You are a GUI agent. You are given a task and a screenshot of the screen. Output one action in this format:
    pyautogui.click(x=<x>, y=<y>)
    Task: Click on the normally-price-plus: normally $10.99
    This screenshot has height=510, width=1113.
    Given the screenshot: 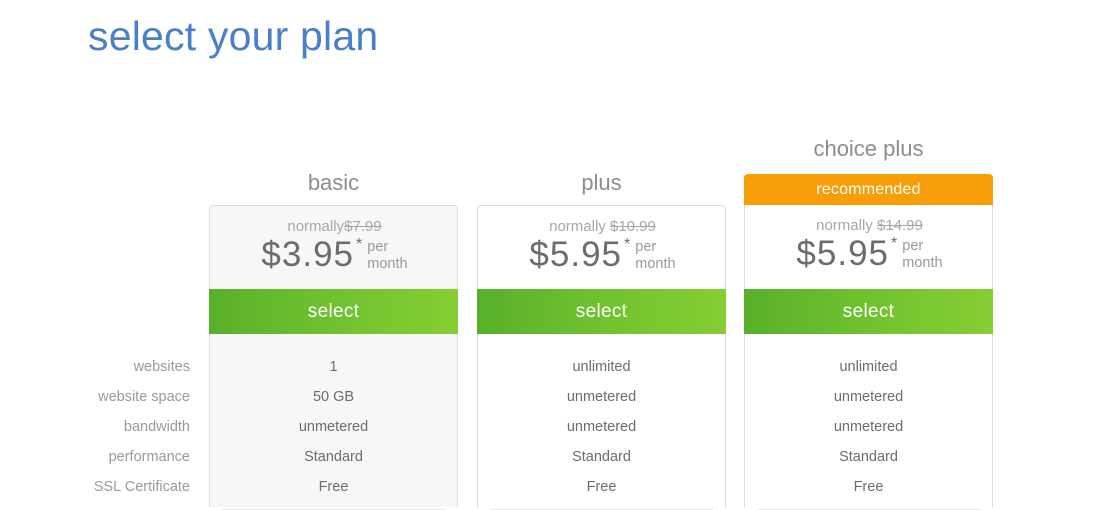 What is the action you would take?
    pyautogui.click(x=602, y=226)
    